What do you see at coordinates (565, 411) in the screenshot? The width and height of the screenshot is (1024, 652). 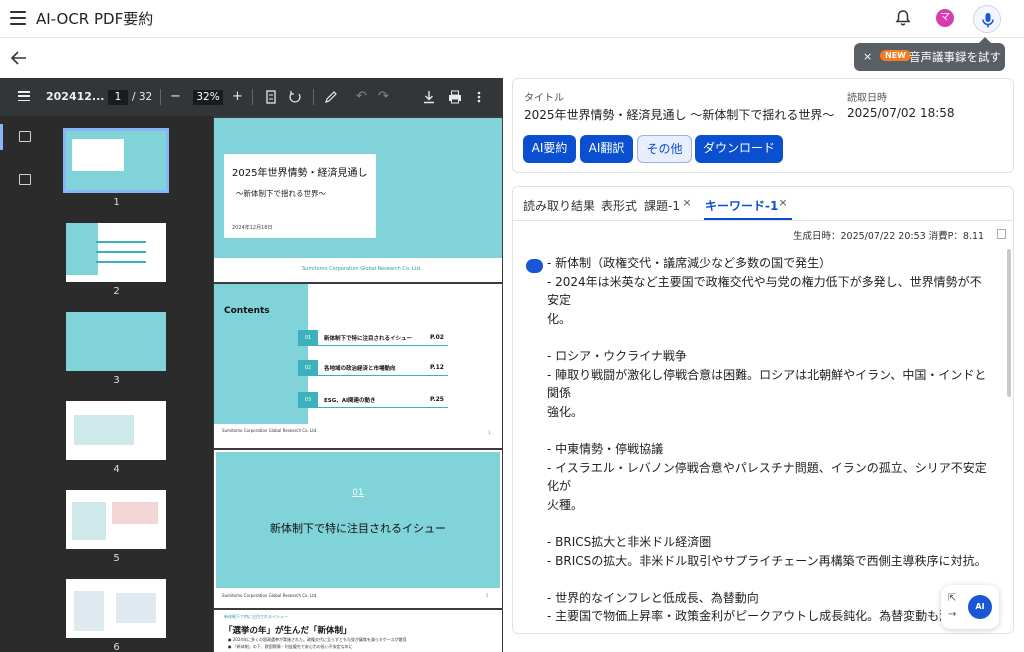 I see `result-line: 強化。` at bounding box center [565, 411].